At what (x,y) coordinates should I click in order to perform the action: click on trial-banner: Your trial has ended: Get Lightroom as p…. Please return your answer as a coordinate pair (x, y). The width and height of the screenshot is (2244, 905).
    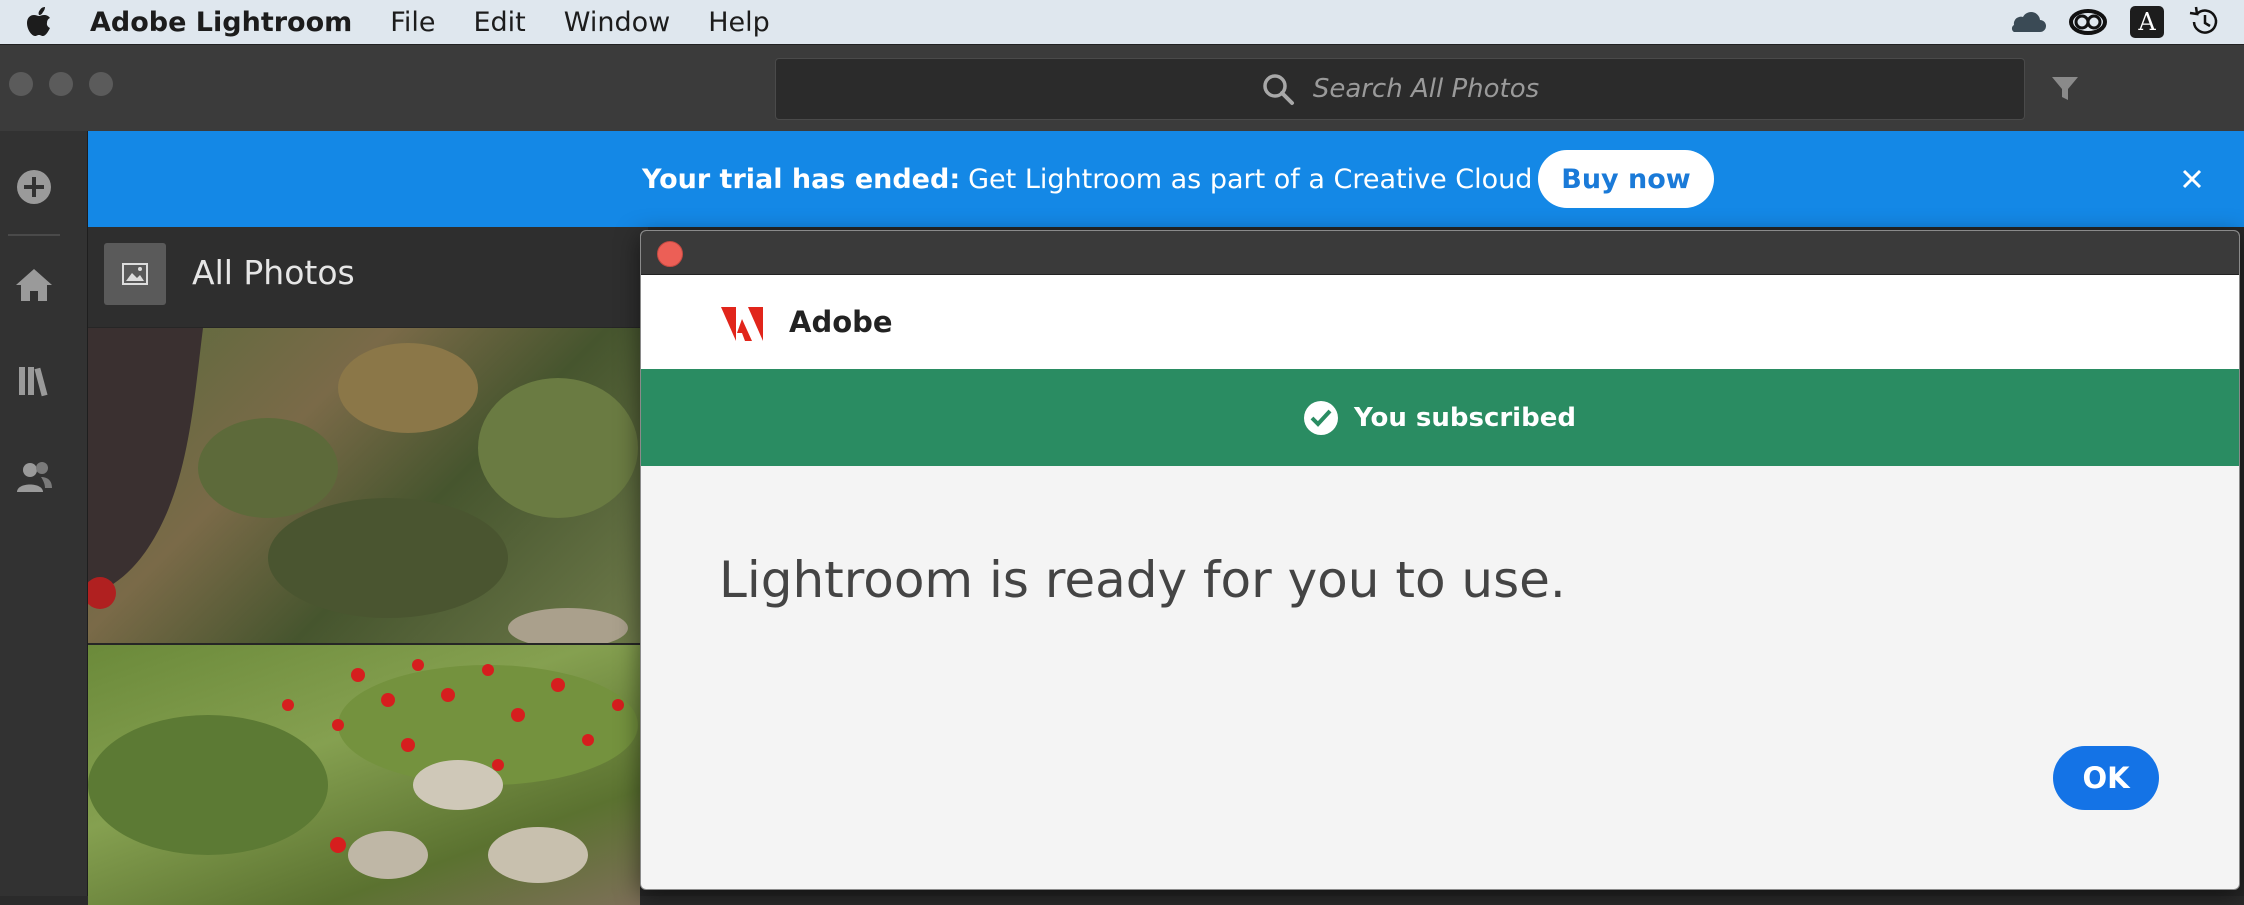
    Looking at the image, I should click on (1166, 179).